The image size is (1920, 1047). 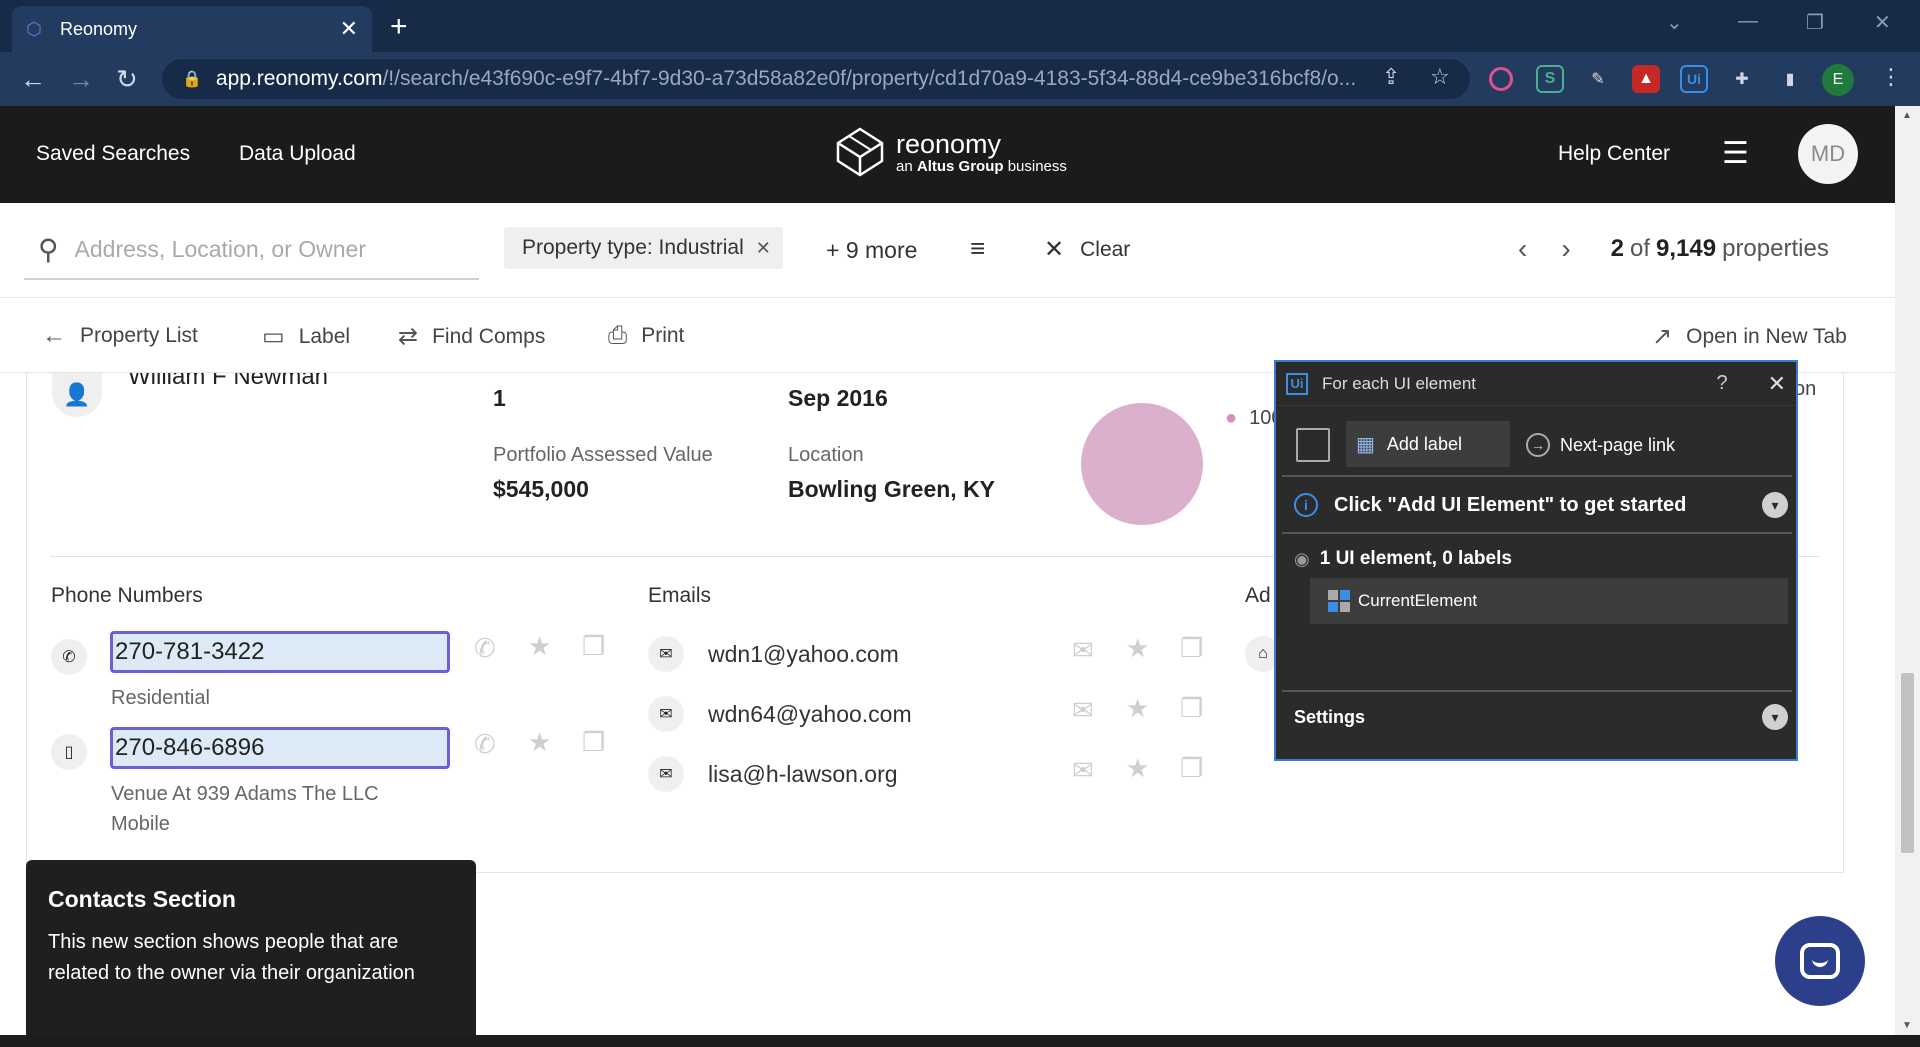 I want to click on settings-section: Settings ▾, so click(x=1541, y=717).